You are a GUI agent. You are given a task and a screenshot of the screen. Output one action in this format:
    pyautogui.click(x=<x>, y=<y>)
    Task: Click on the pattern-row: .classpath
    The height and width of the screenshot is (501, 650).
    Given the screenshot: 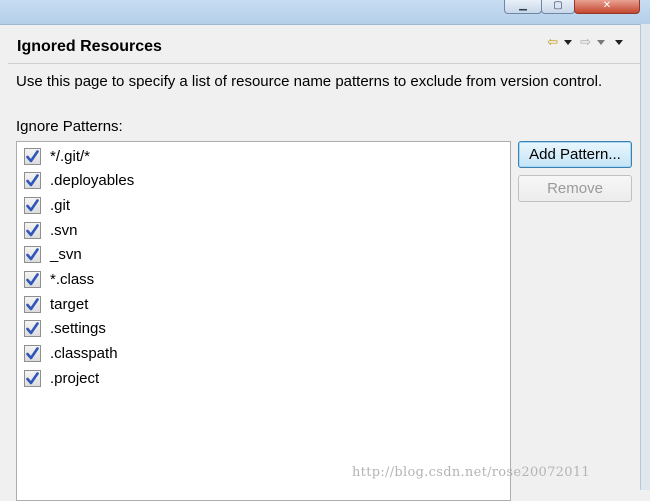 What is the action you would take?
    pyautogui.click(x=71, y=354)
    